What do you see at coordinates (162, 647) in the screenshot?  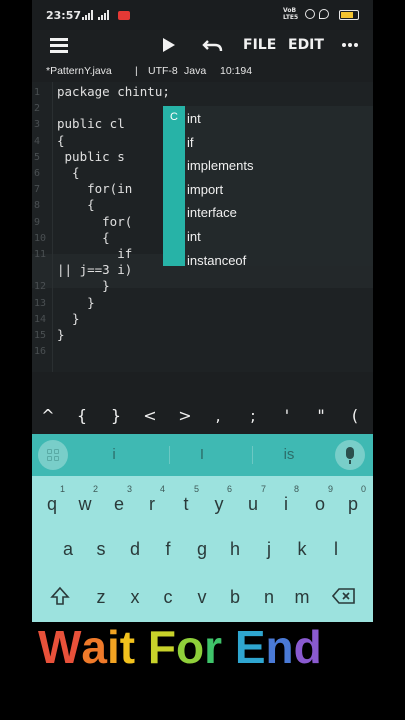 I see `caption-letter: F` at bounding box center [162, 647].